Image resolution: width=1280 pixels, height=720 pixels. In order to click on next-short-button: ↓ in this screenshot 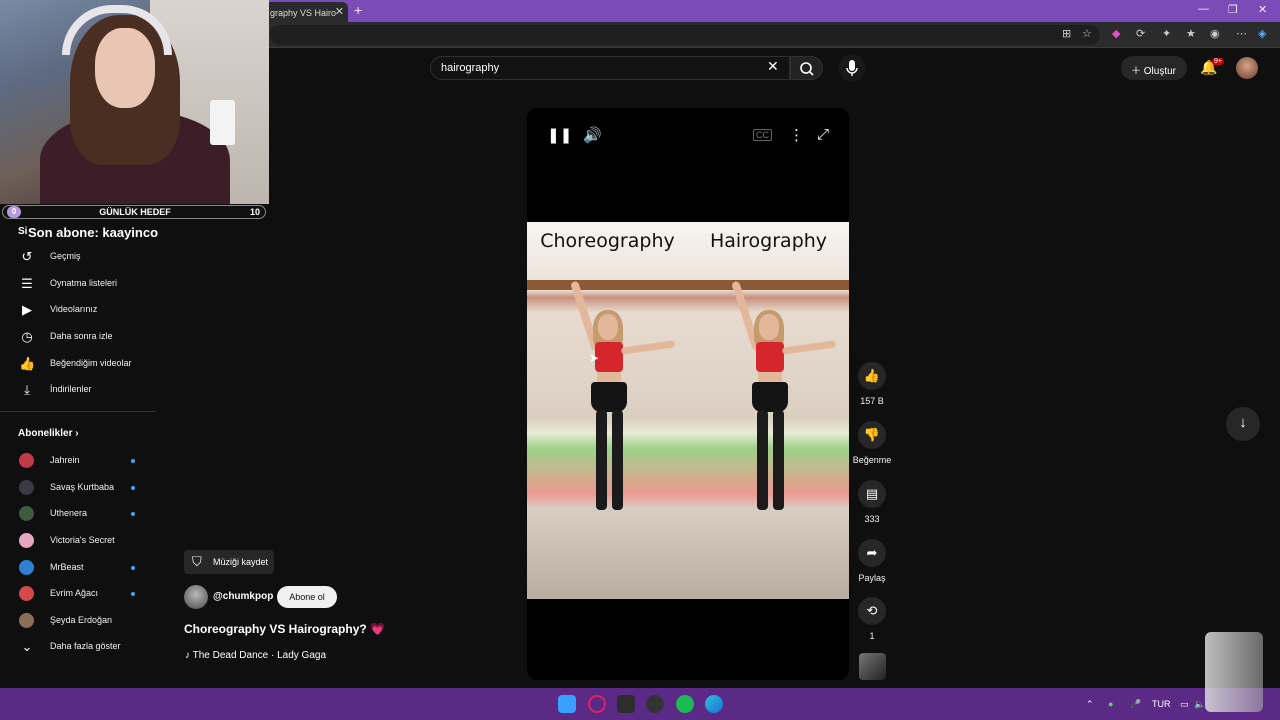, I will do `click(1243, 424)`.